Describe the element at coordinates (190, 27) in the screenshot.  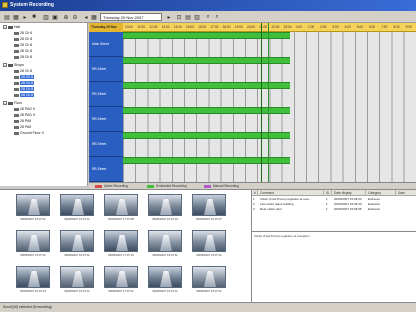
I see `timeline-hour-label: 15:00` at that location.